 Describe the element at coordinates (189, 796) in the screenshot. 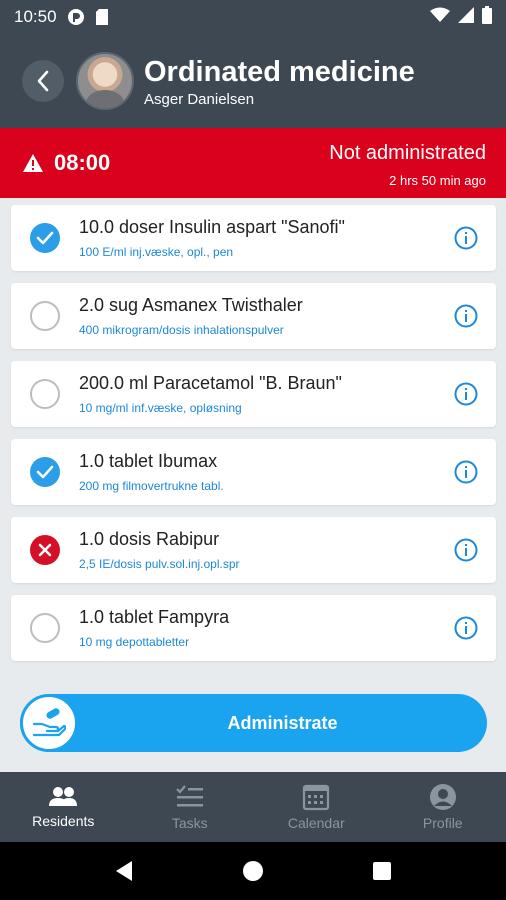

I see `checklist-icon` at that location.